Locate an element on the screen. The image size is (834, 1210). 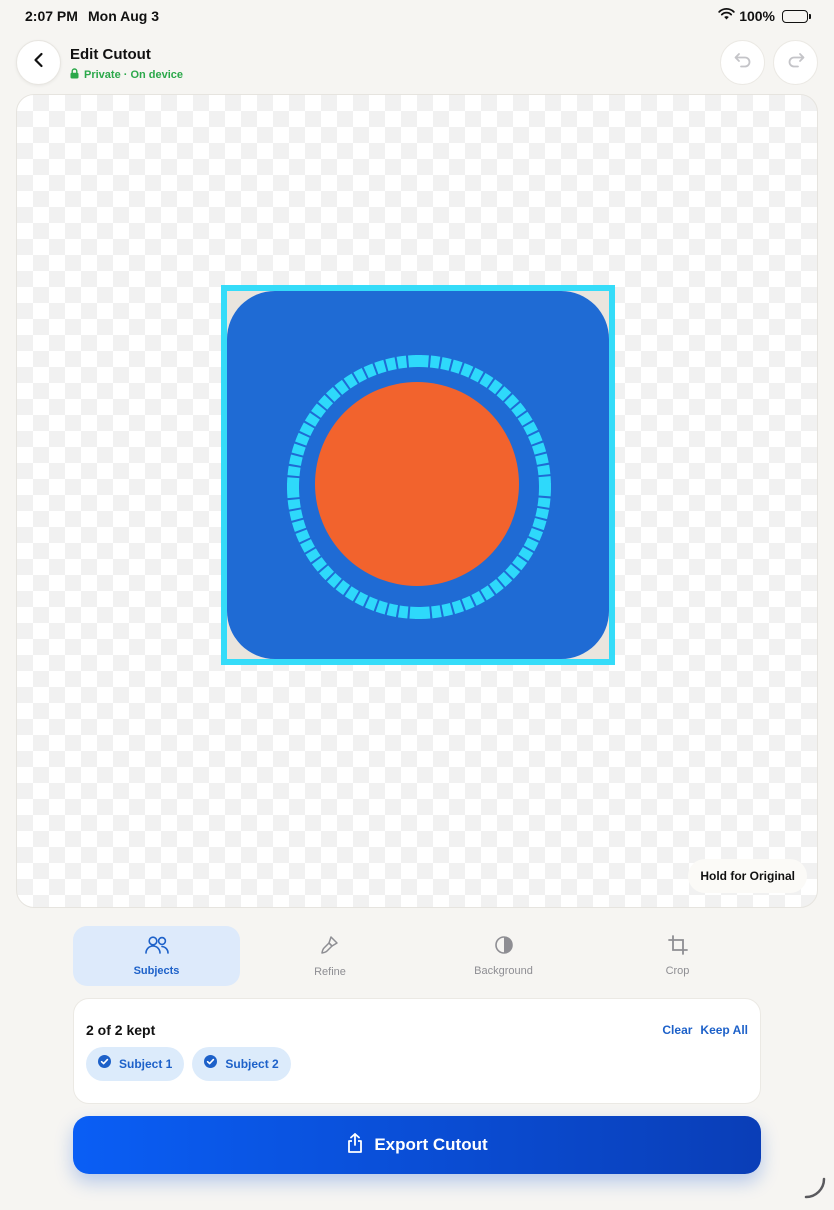
keep-all-button: Keep All is located at coordinates (724, 1030).